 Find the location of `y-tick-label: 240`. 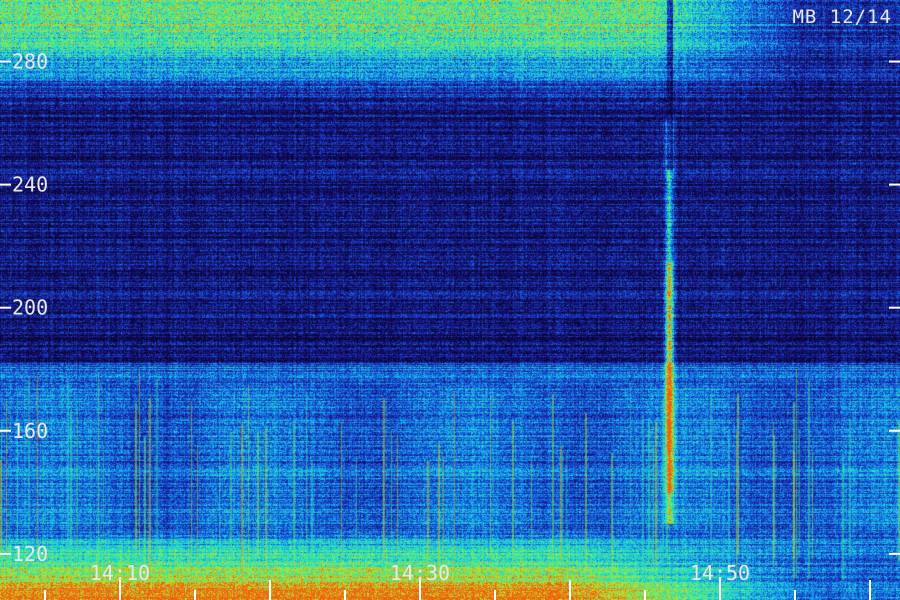

y-tick-label: 240 is located at coordinates (30, 185).